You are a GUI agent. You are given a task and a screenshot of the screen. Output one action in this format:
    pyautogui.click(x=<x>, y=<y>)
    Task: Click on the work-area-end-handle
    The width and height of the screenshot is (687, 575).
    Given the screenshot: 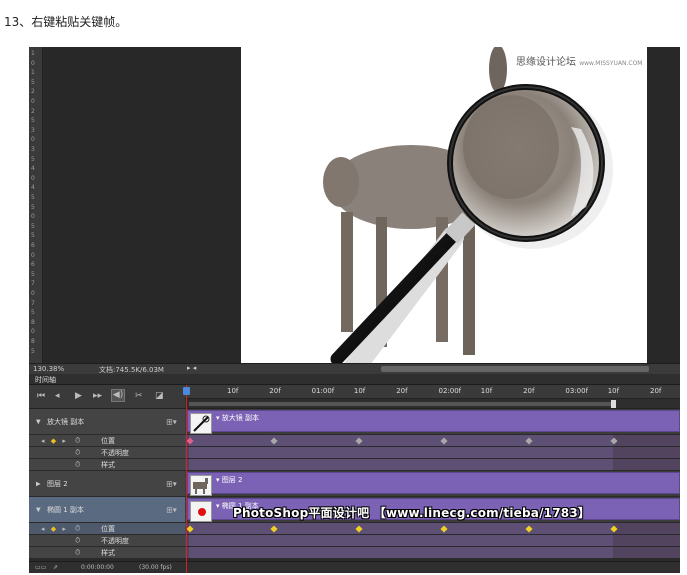 What is the action you would take?
    pyautogui.click(x=613, y=404)
    